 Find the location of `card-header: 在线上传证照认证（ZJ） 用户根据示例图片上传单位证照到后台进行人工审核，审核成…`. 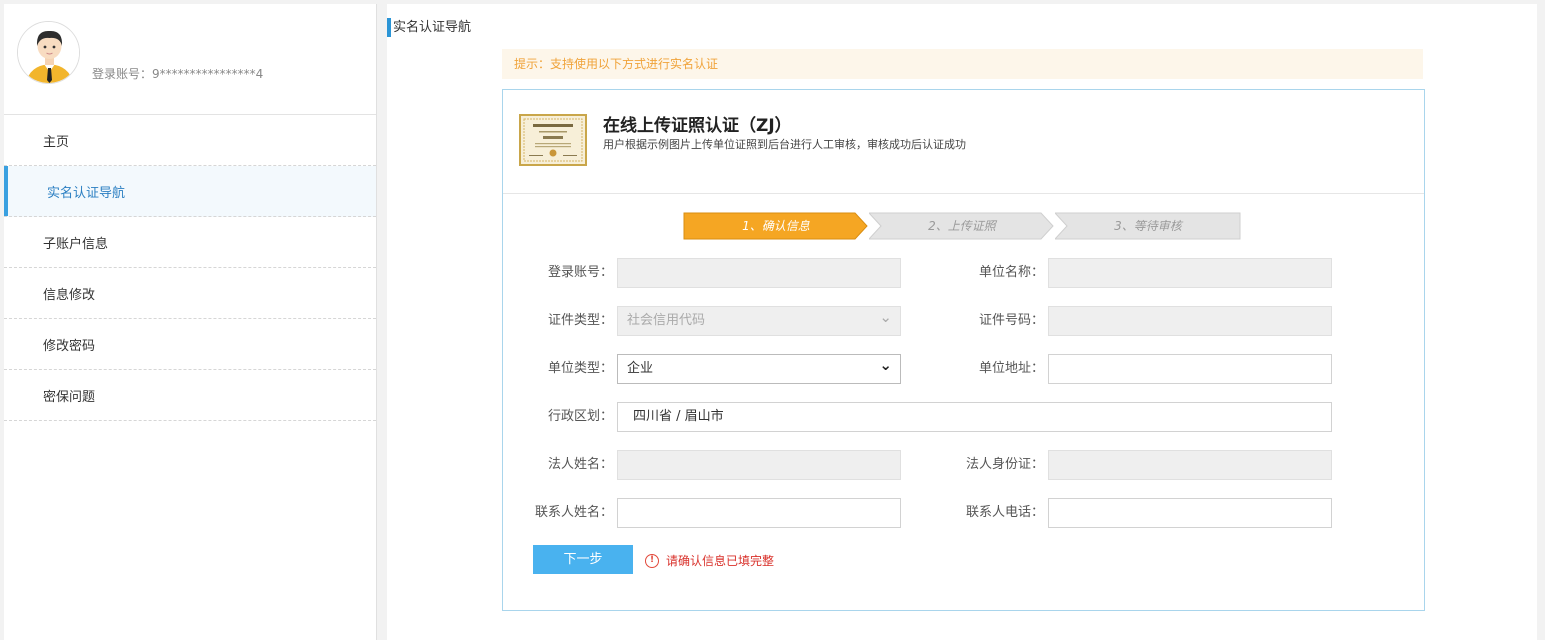

card-header: 在线上传证照认证（ZJ） 用户根据示例图片上传单位证照到后台进行人工审核，审核成… is located at coordinates (963, 142).